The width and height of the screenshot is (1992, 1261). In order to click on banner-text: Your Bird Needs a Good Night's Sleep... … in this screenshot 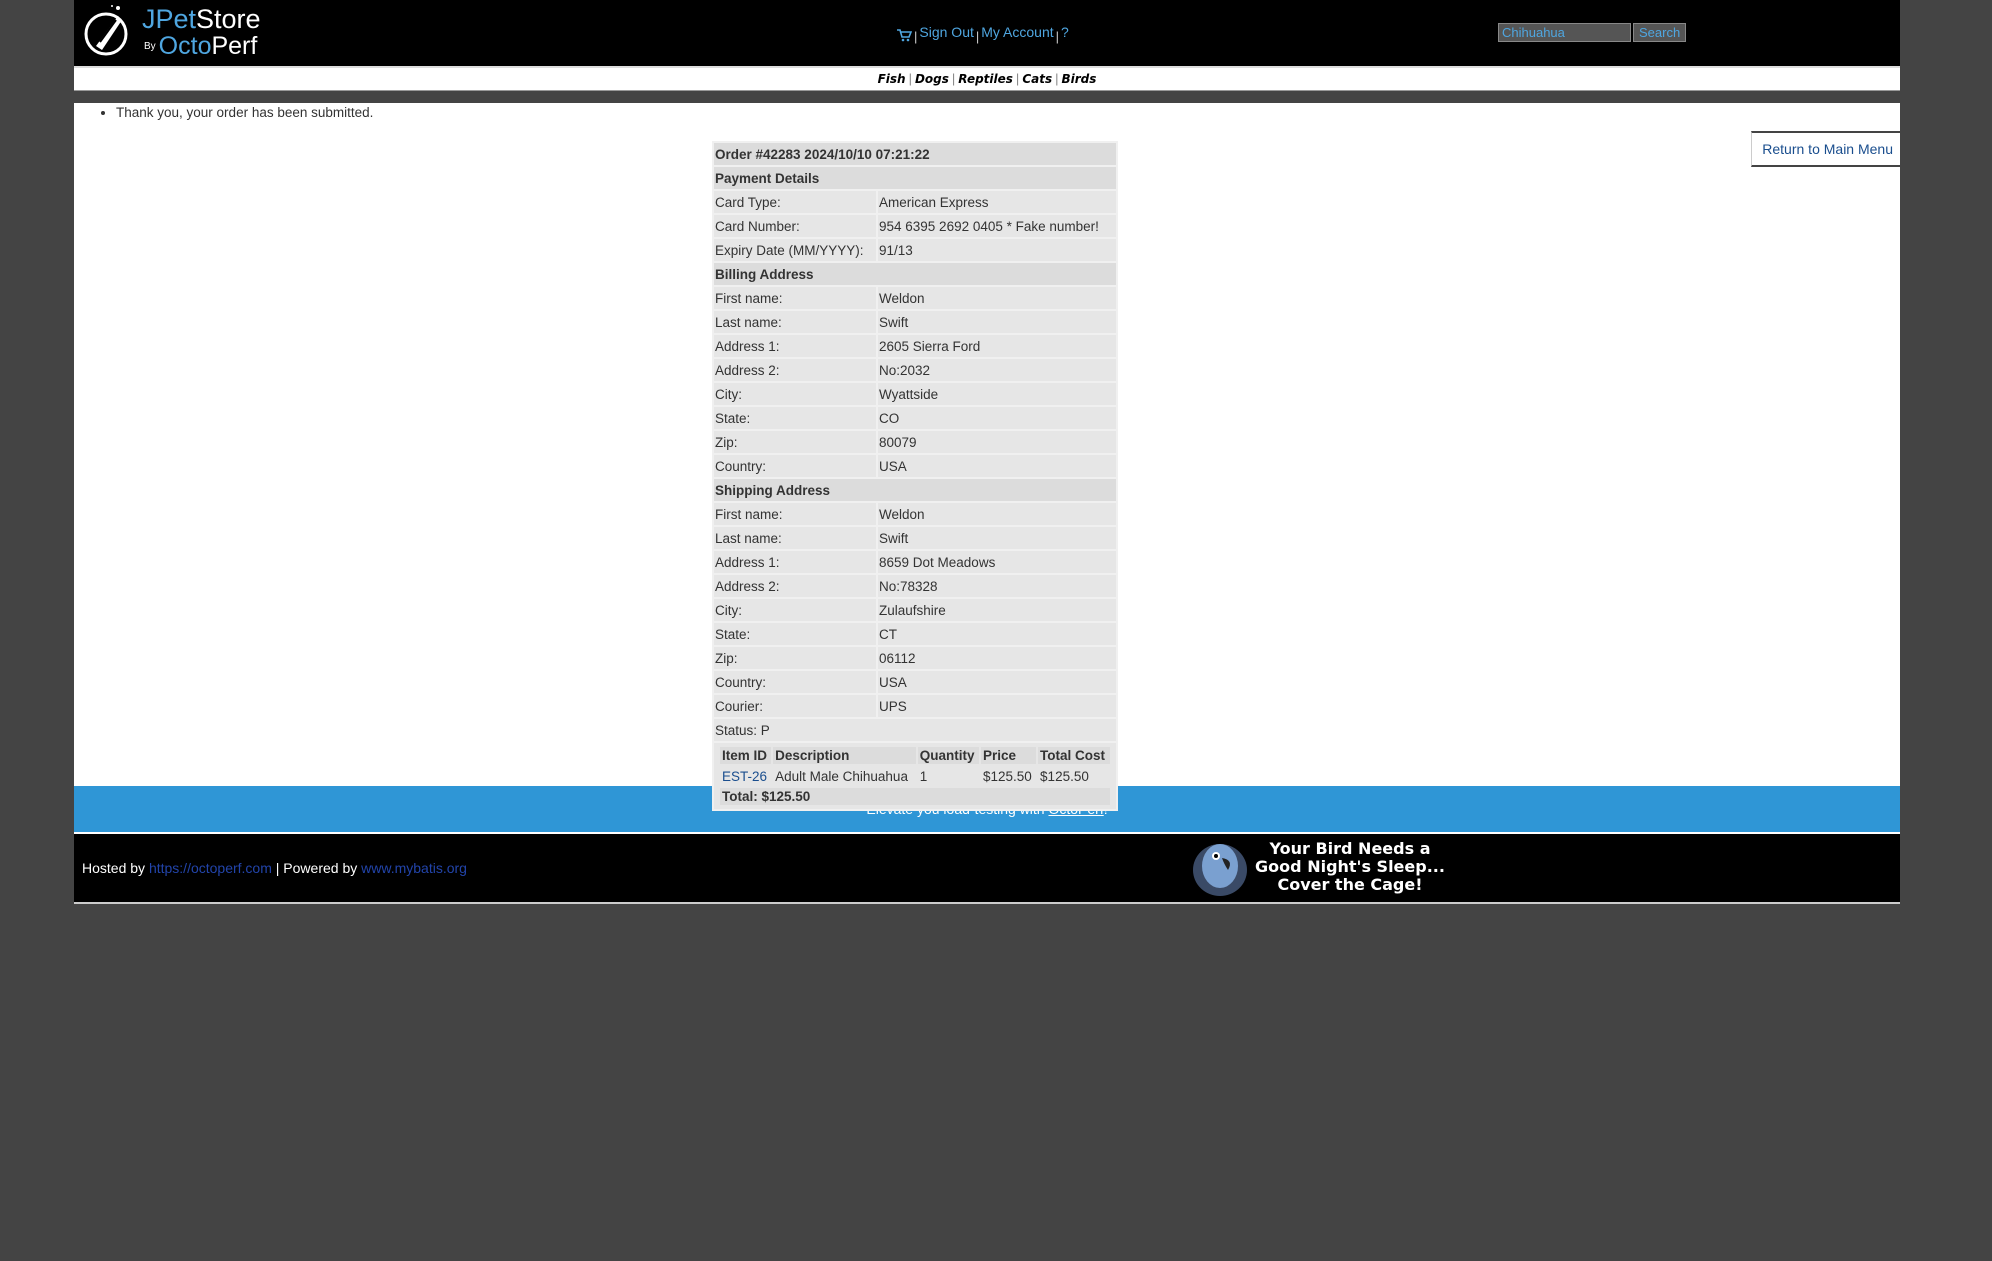, I will do `click(1350, 866)`.